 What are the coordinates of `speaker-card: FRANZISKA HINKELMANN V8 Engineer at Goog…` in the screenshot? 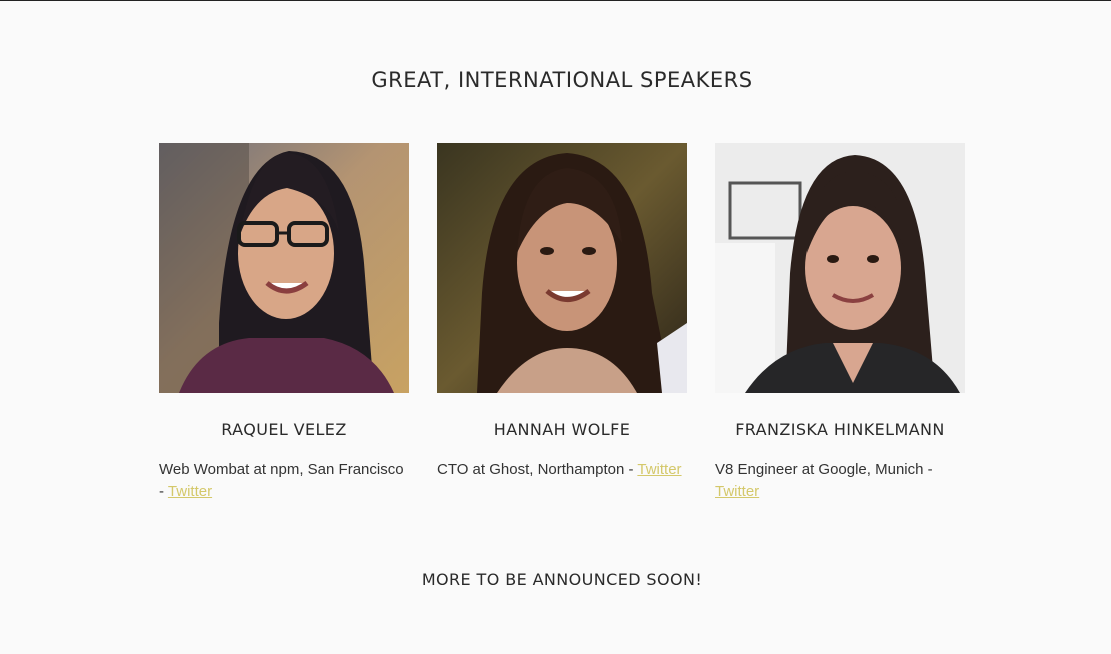 It's located at (840, 323).